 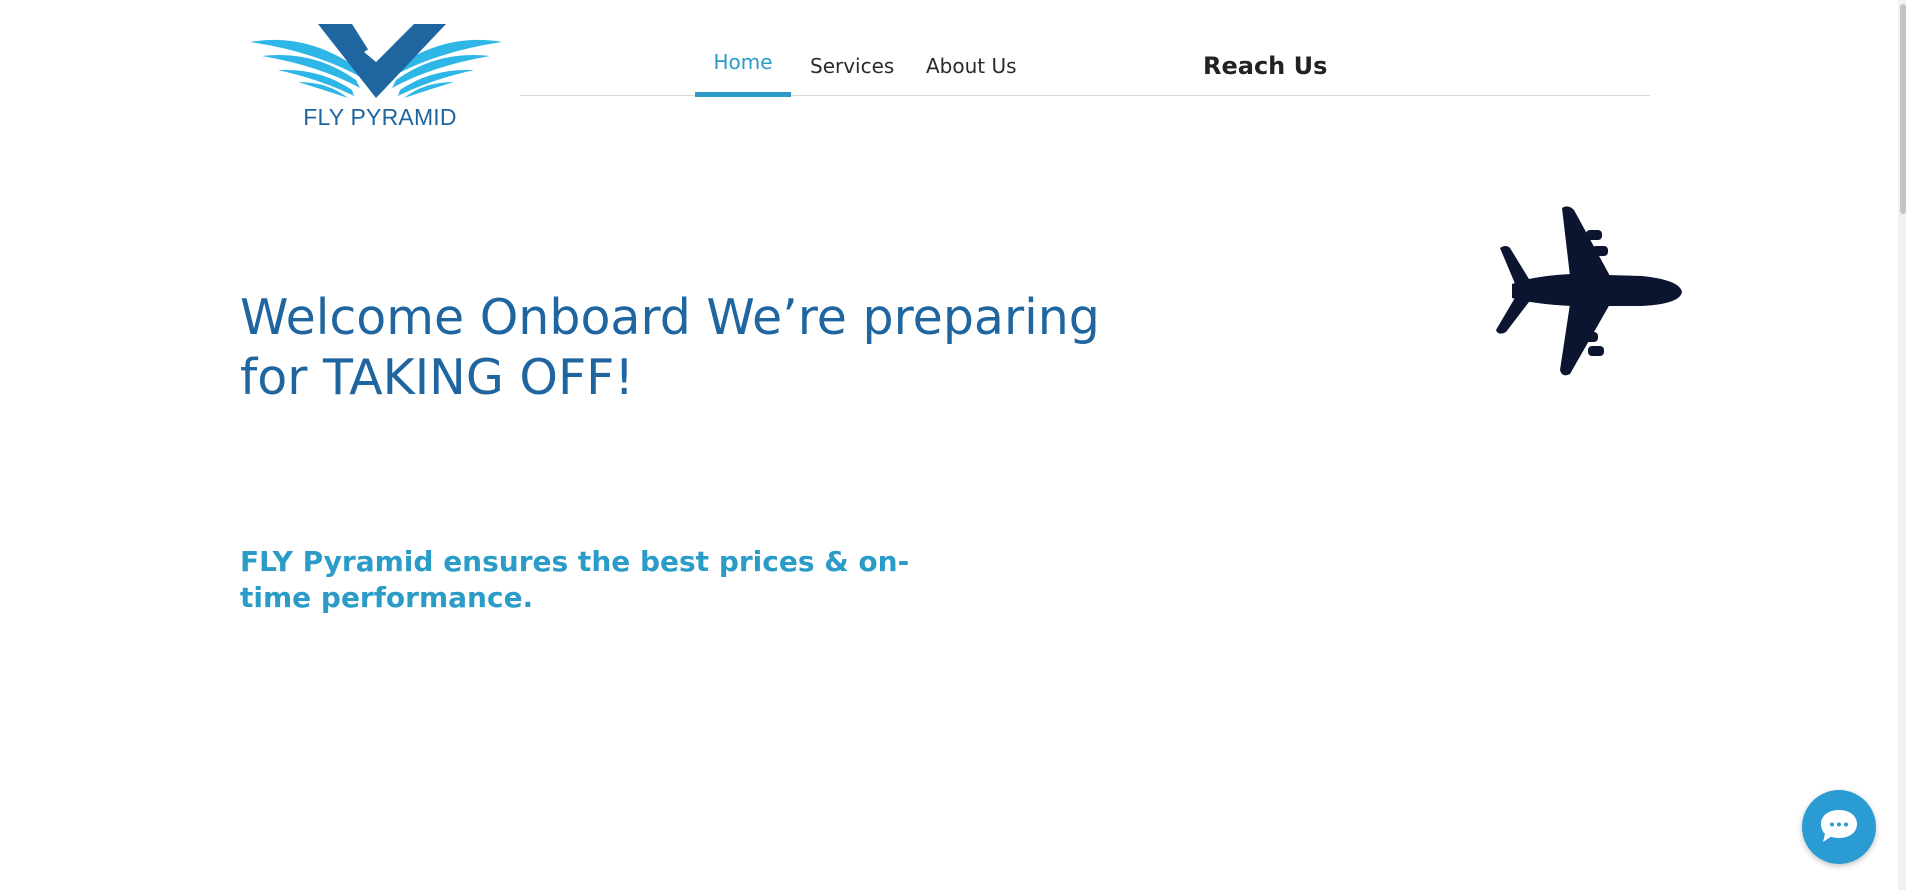 I want to click on chat-bubble-icon, so click(x=1839, y=826).